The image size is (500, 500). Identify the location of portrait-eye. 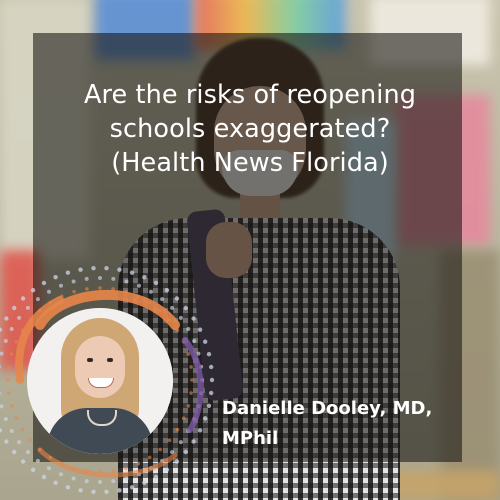
(110, 360).